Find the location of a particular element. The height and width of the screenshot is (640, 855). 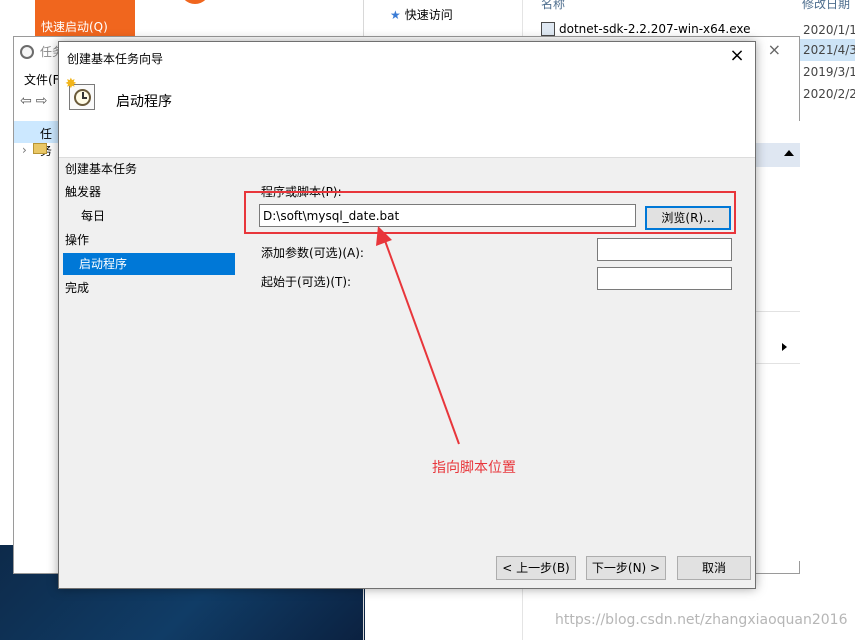

annotation-text: 指向脚本位置 is located at coordinates (474, 468).